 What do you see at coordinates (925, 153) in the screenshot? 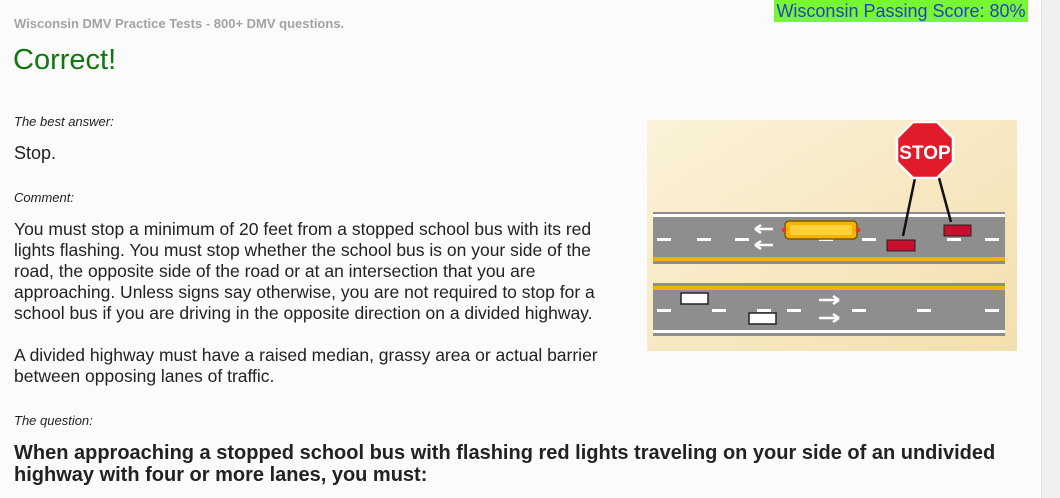
I see `stop-sign-text: STOP` at bounding box center [925, 153].